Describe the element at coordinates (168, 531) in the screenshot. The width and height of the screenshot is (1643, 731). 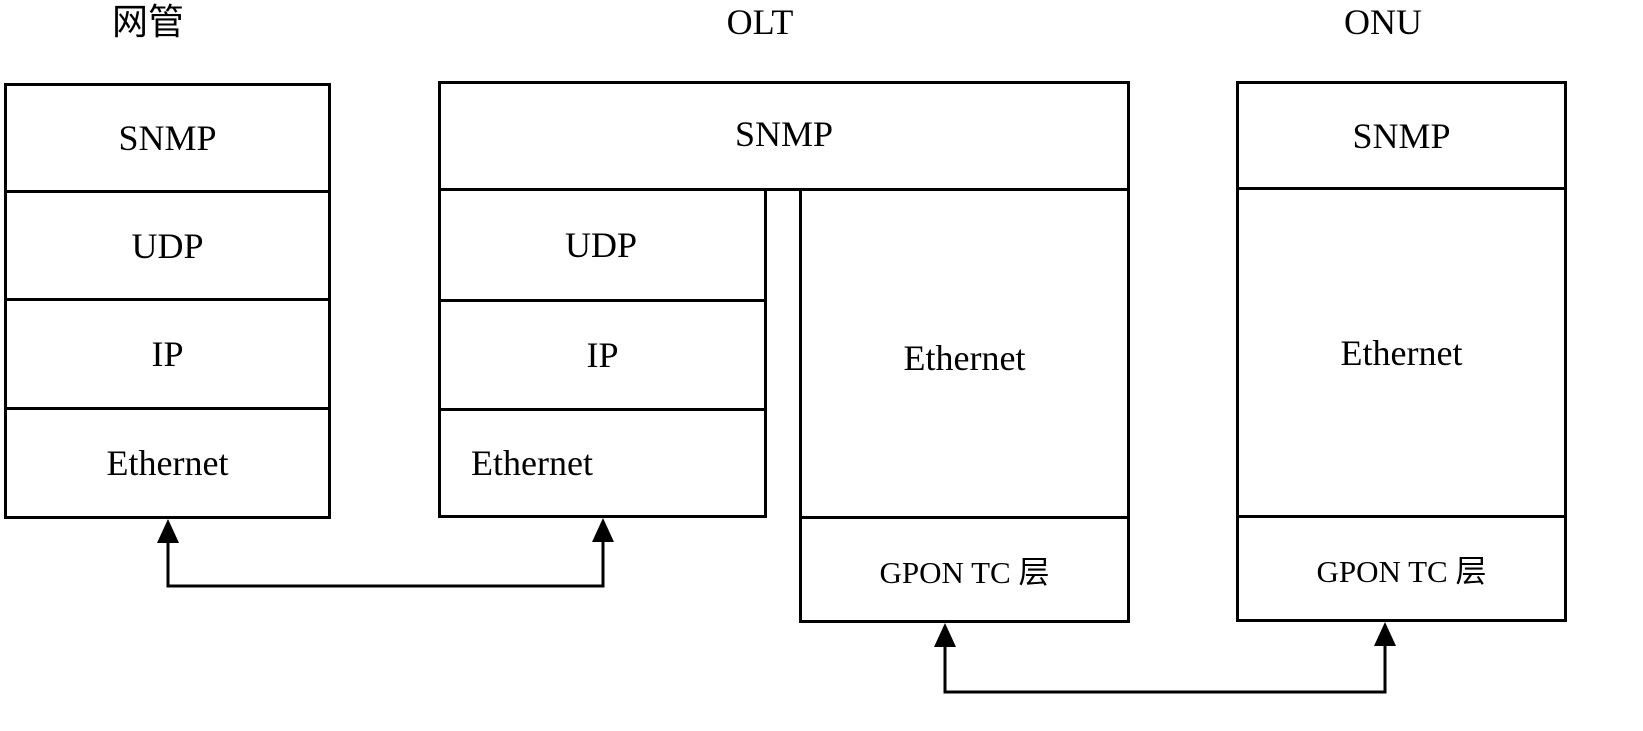
I see `arrowhead-nms-ethernet` at that location.